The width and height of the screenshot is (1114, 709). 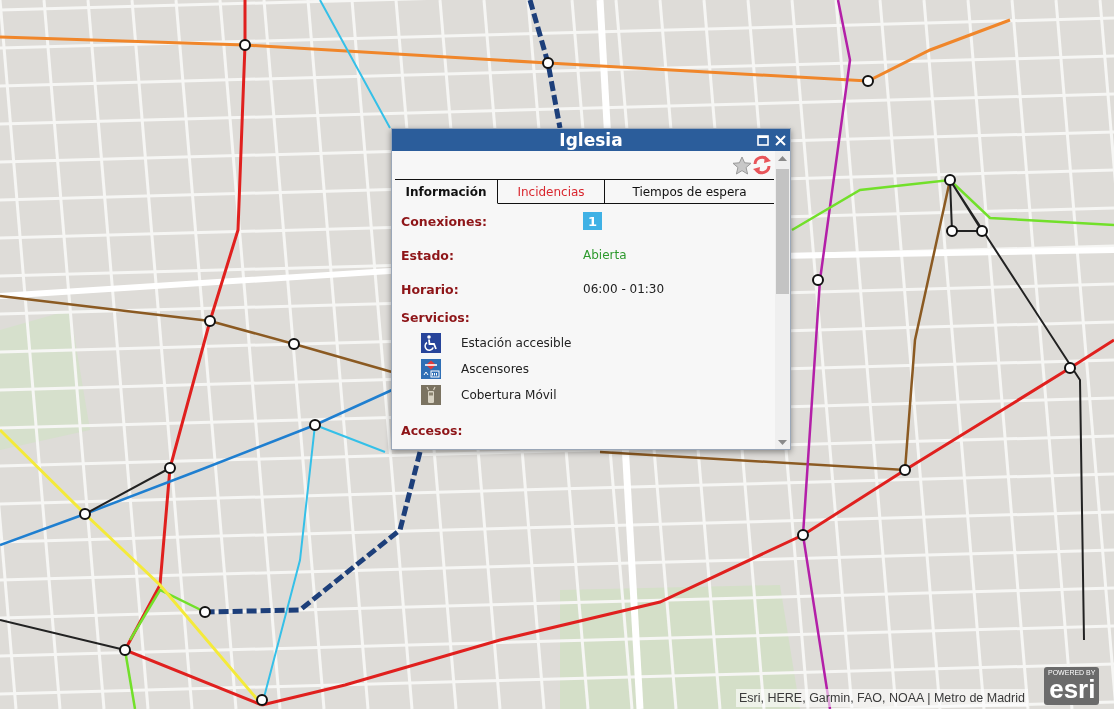 What do you see at coordinates (431, 369) in the screenshot?
I see `elevator-icon` at bounding box center [431, 369].